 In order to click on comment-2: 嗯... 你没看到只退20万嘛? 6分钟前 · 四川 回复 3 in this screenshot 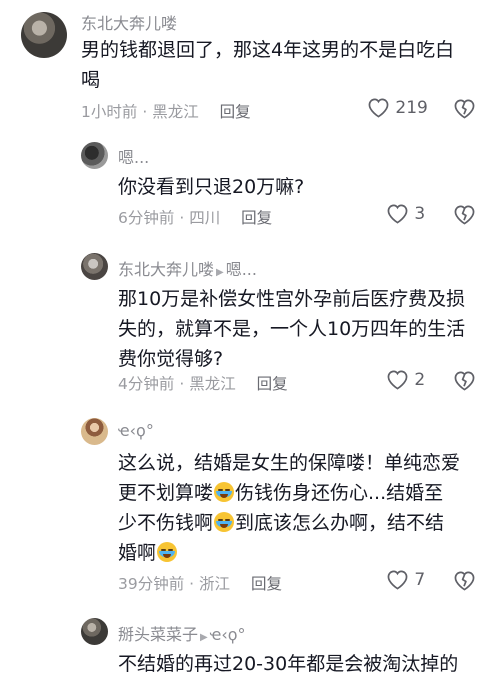, I will do `click(250, 185)`.